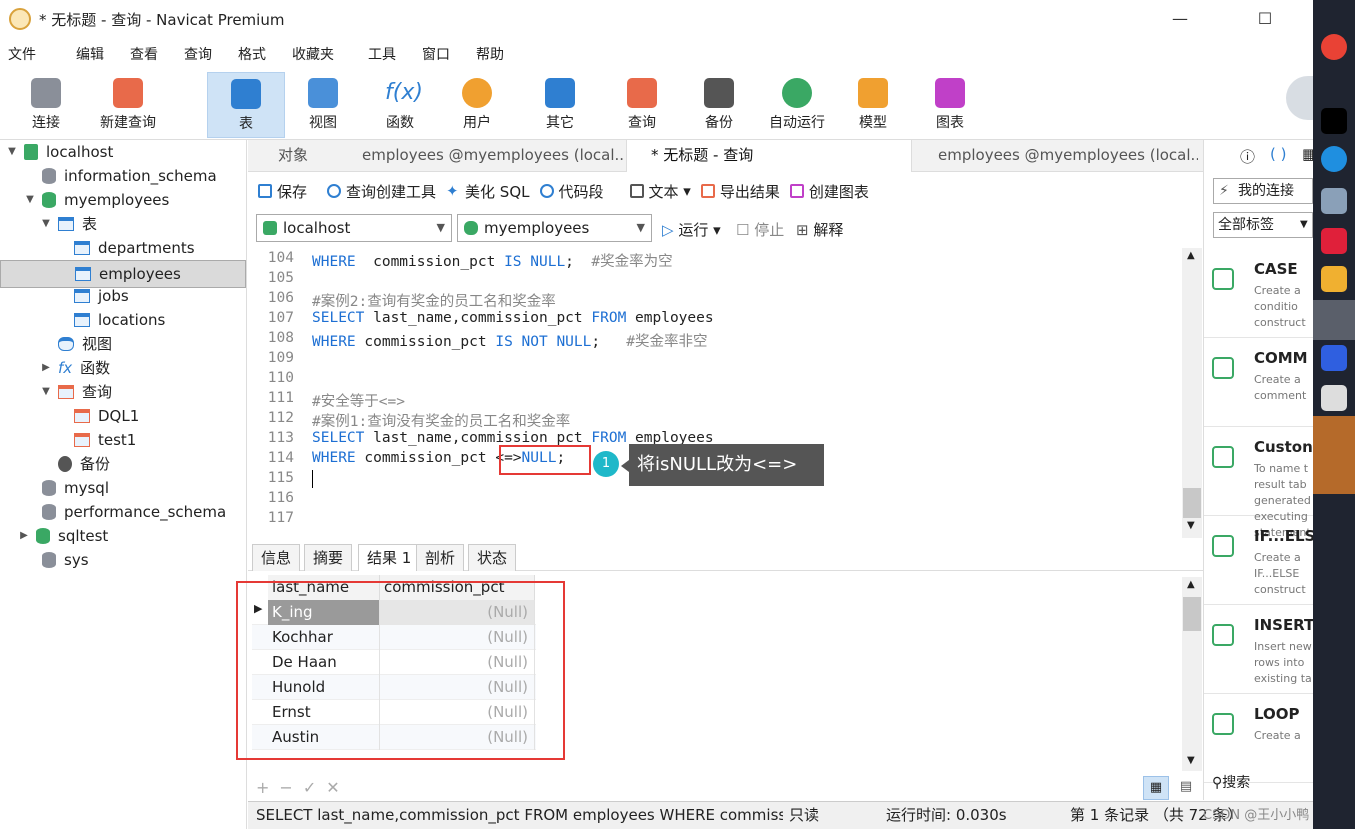 The image size is (1355, 829). Describe the element at coordinates (554, 228) in the screenshot. I see `database-select: myemployees ▼` at that location.